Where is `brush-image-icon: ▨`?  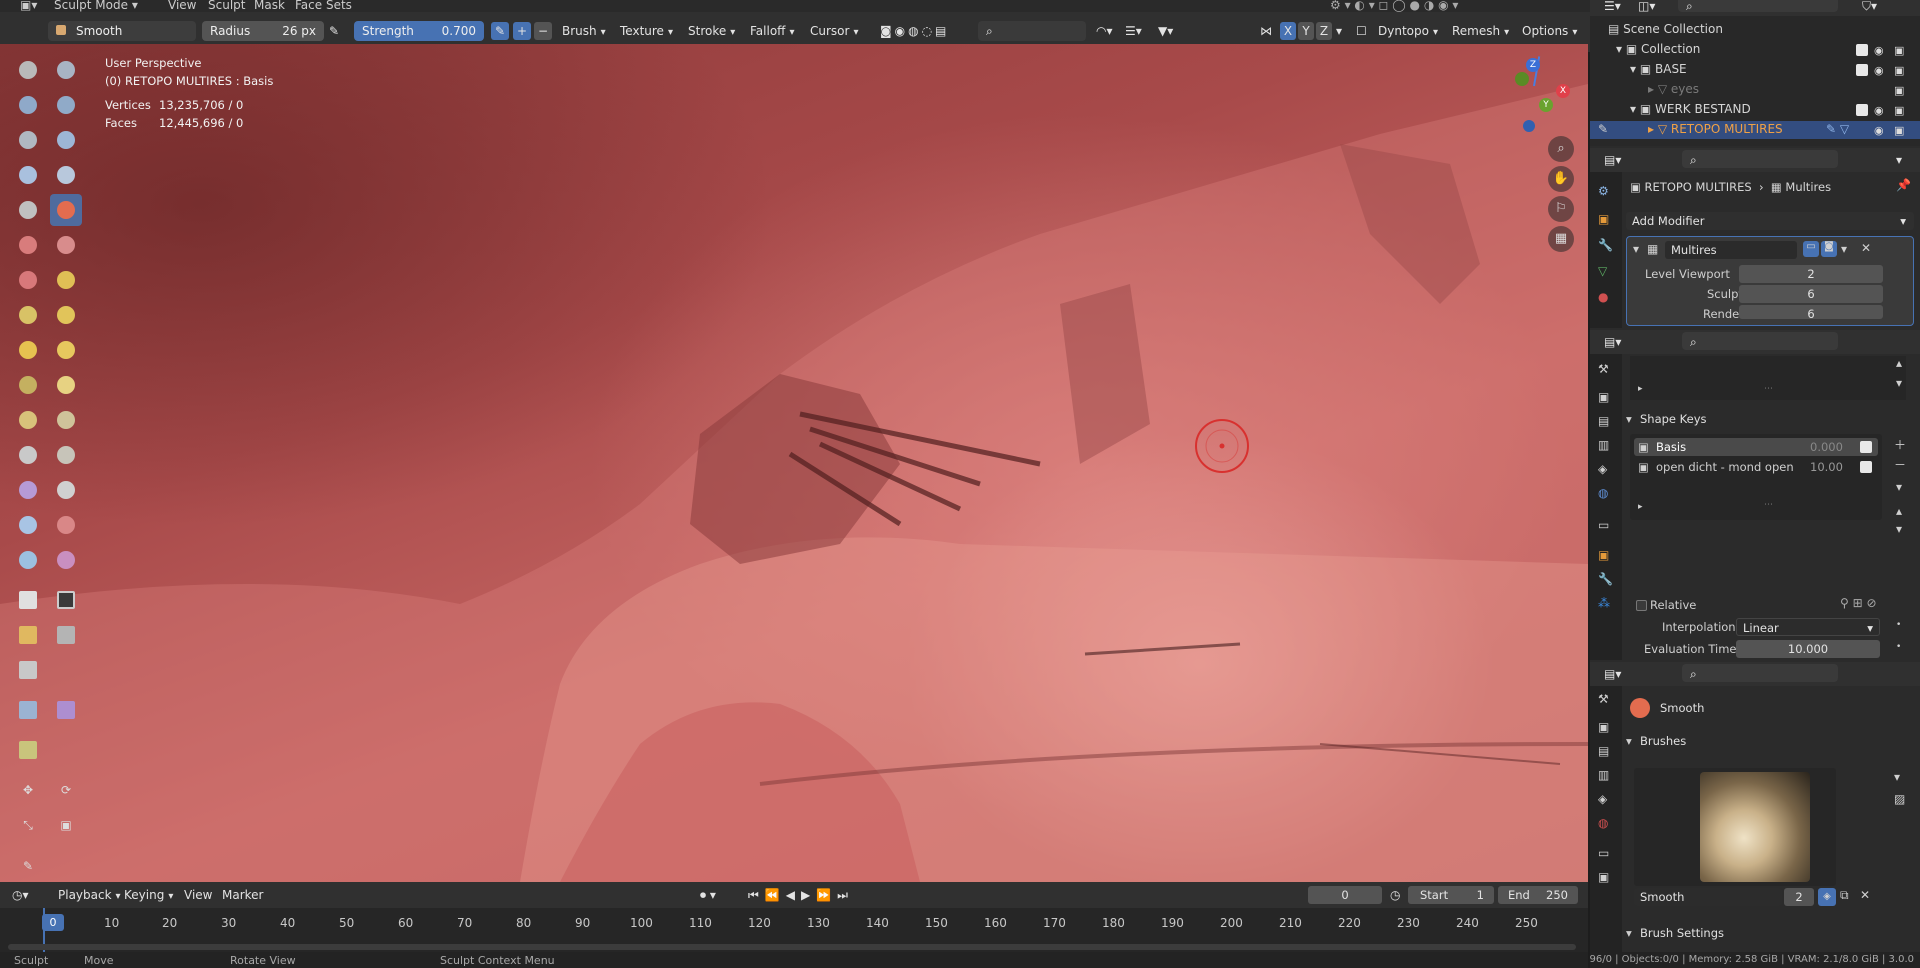 brush-image-icon: ▨ is located at coordinates (1899, 799).